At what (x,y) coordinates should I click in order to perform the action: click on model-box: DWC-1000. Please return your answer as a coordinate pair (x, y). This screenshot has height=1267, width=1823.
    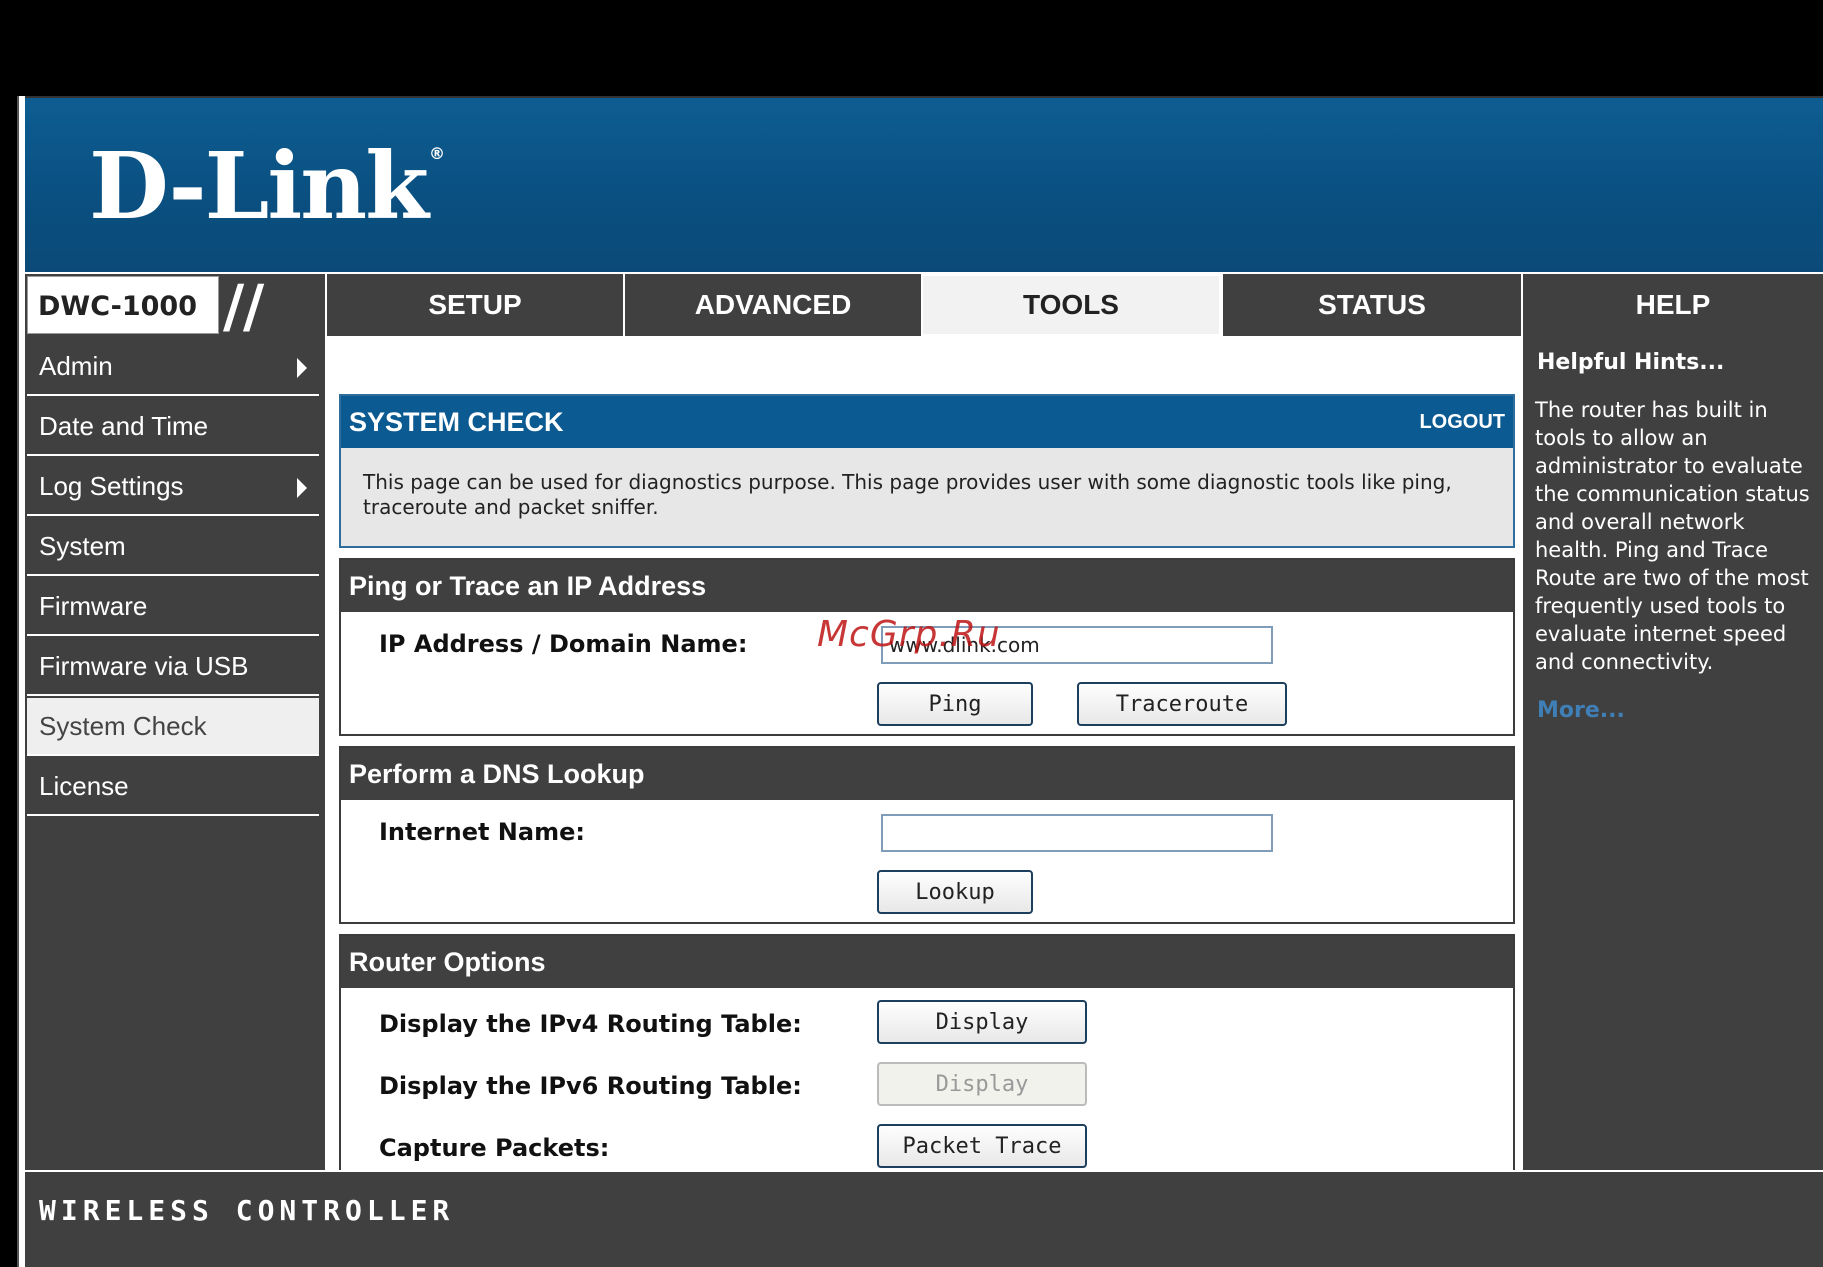
    Looking at the image, I should click on (123, 305).